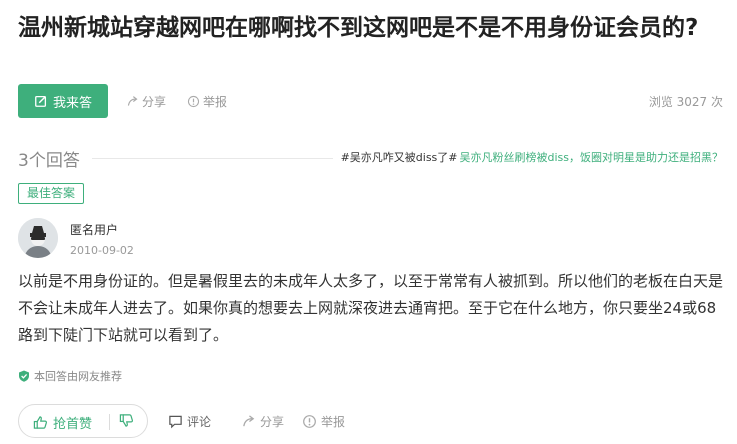  I want to click on vote-box: 抢首赞, so click(83, 421).